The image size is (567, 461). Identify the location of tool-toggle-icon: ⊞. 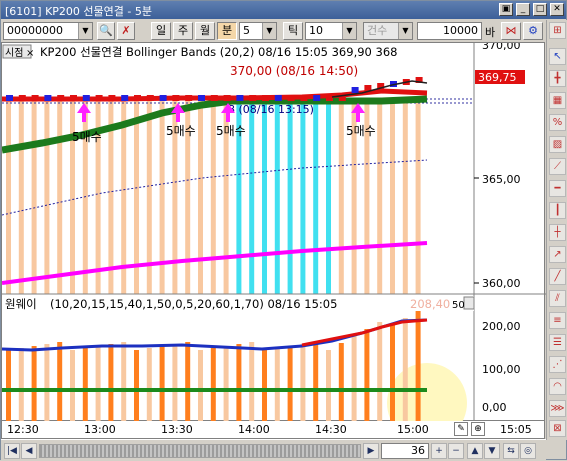
(557, 30).